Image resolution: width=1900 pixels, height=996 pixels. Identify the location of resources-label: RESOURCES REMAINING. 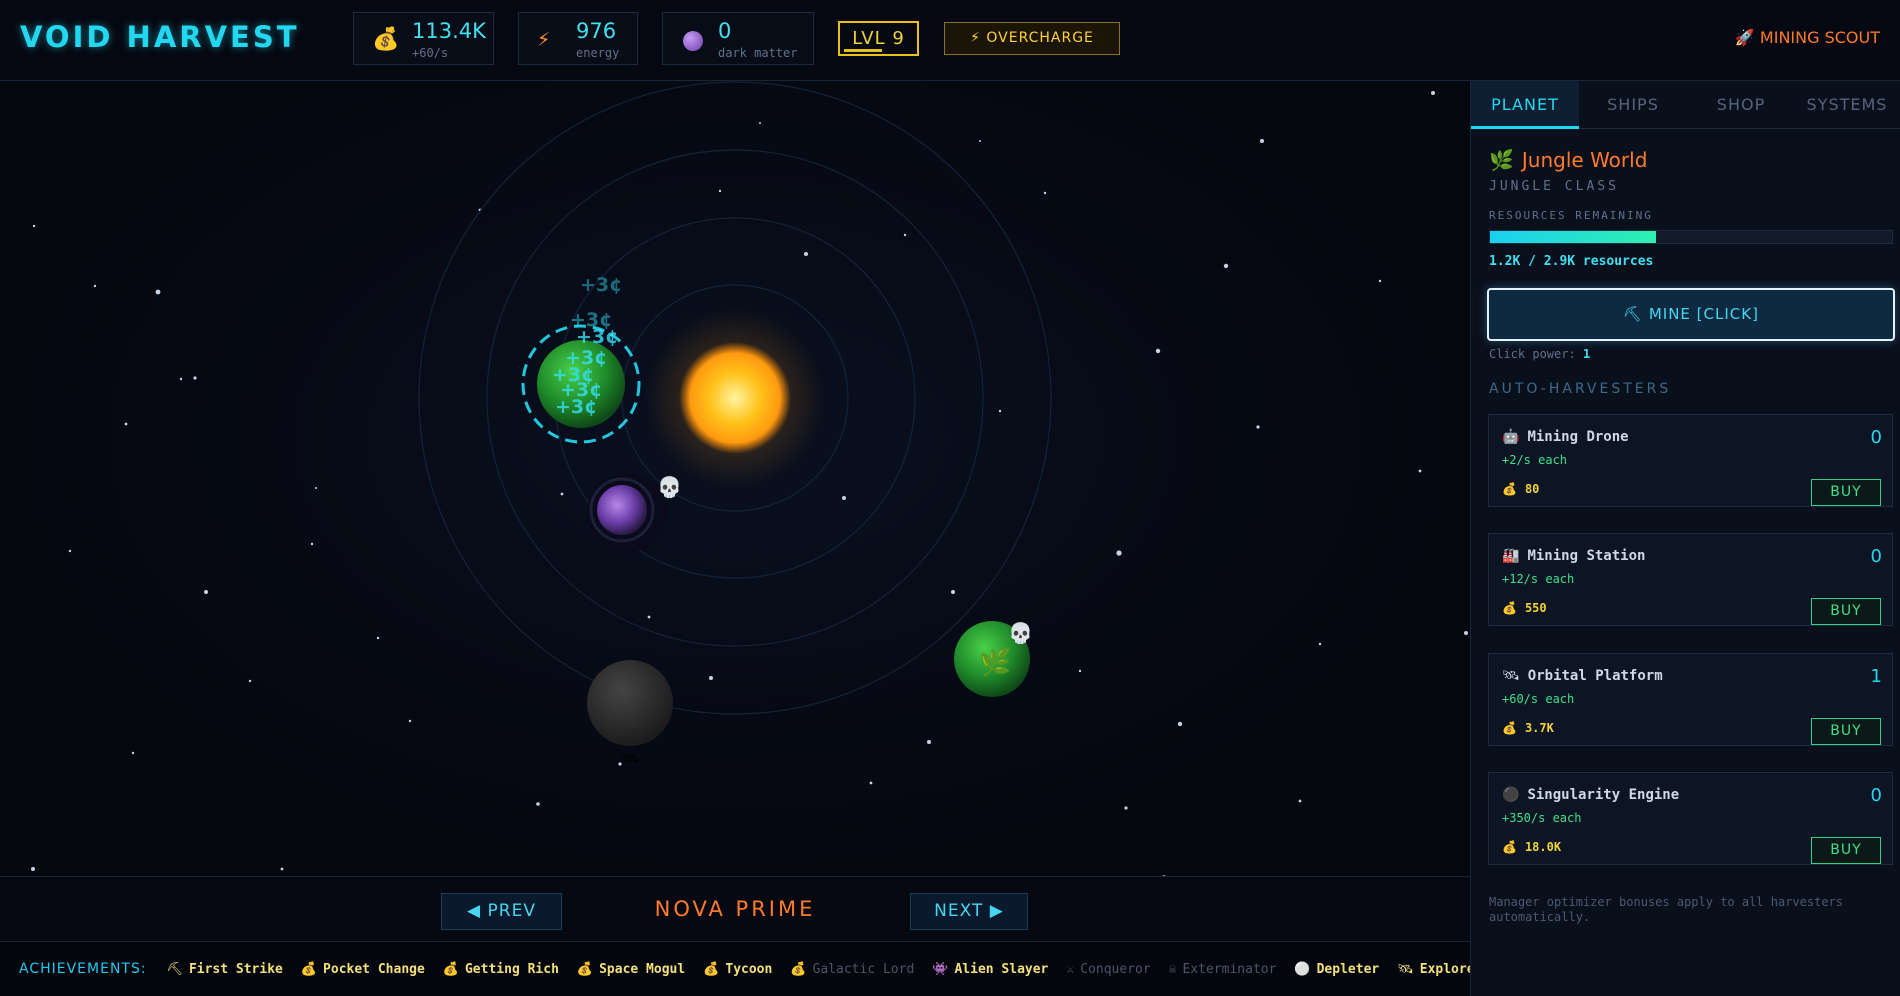
(1571, 215).